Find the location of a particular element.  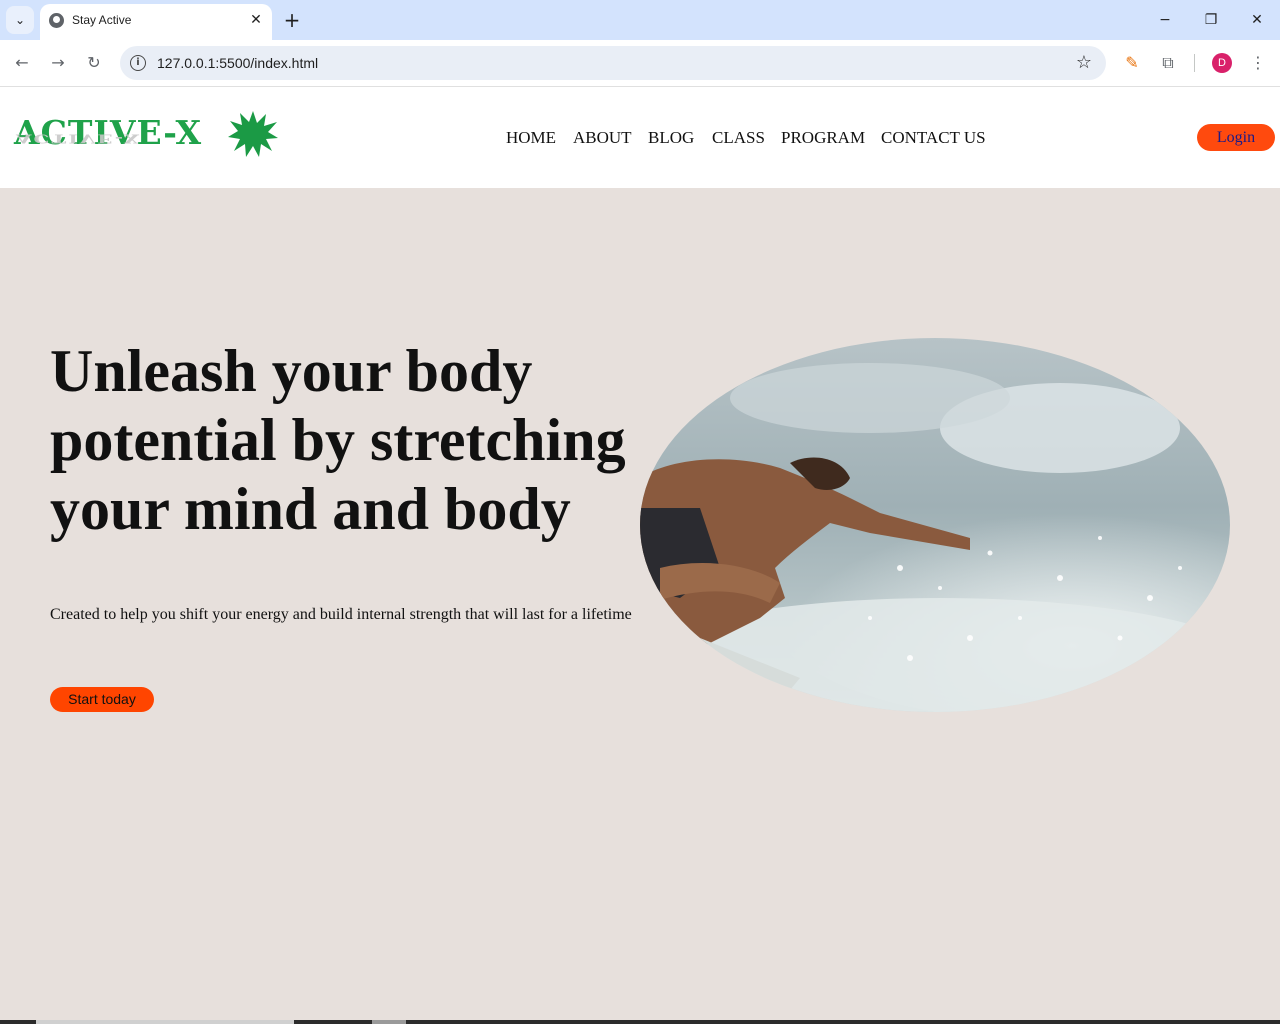

reload-icon: ↻ is located at coordinates (94, 63).